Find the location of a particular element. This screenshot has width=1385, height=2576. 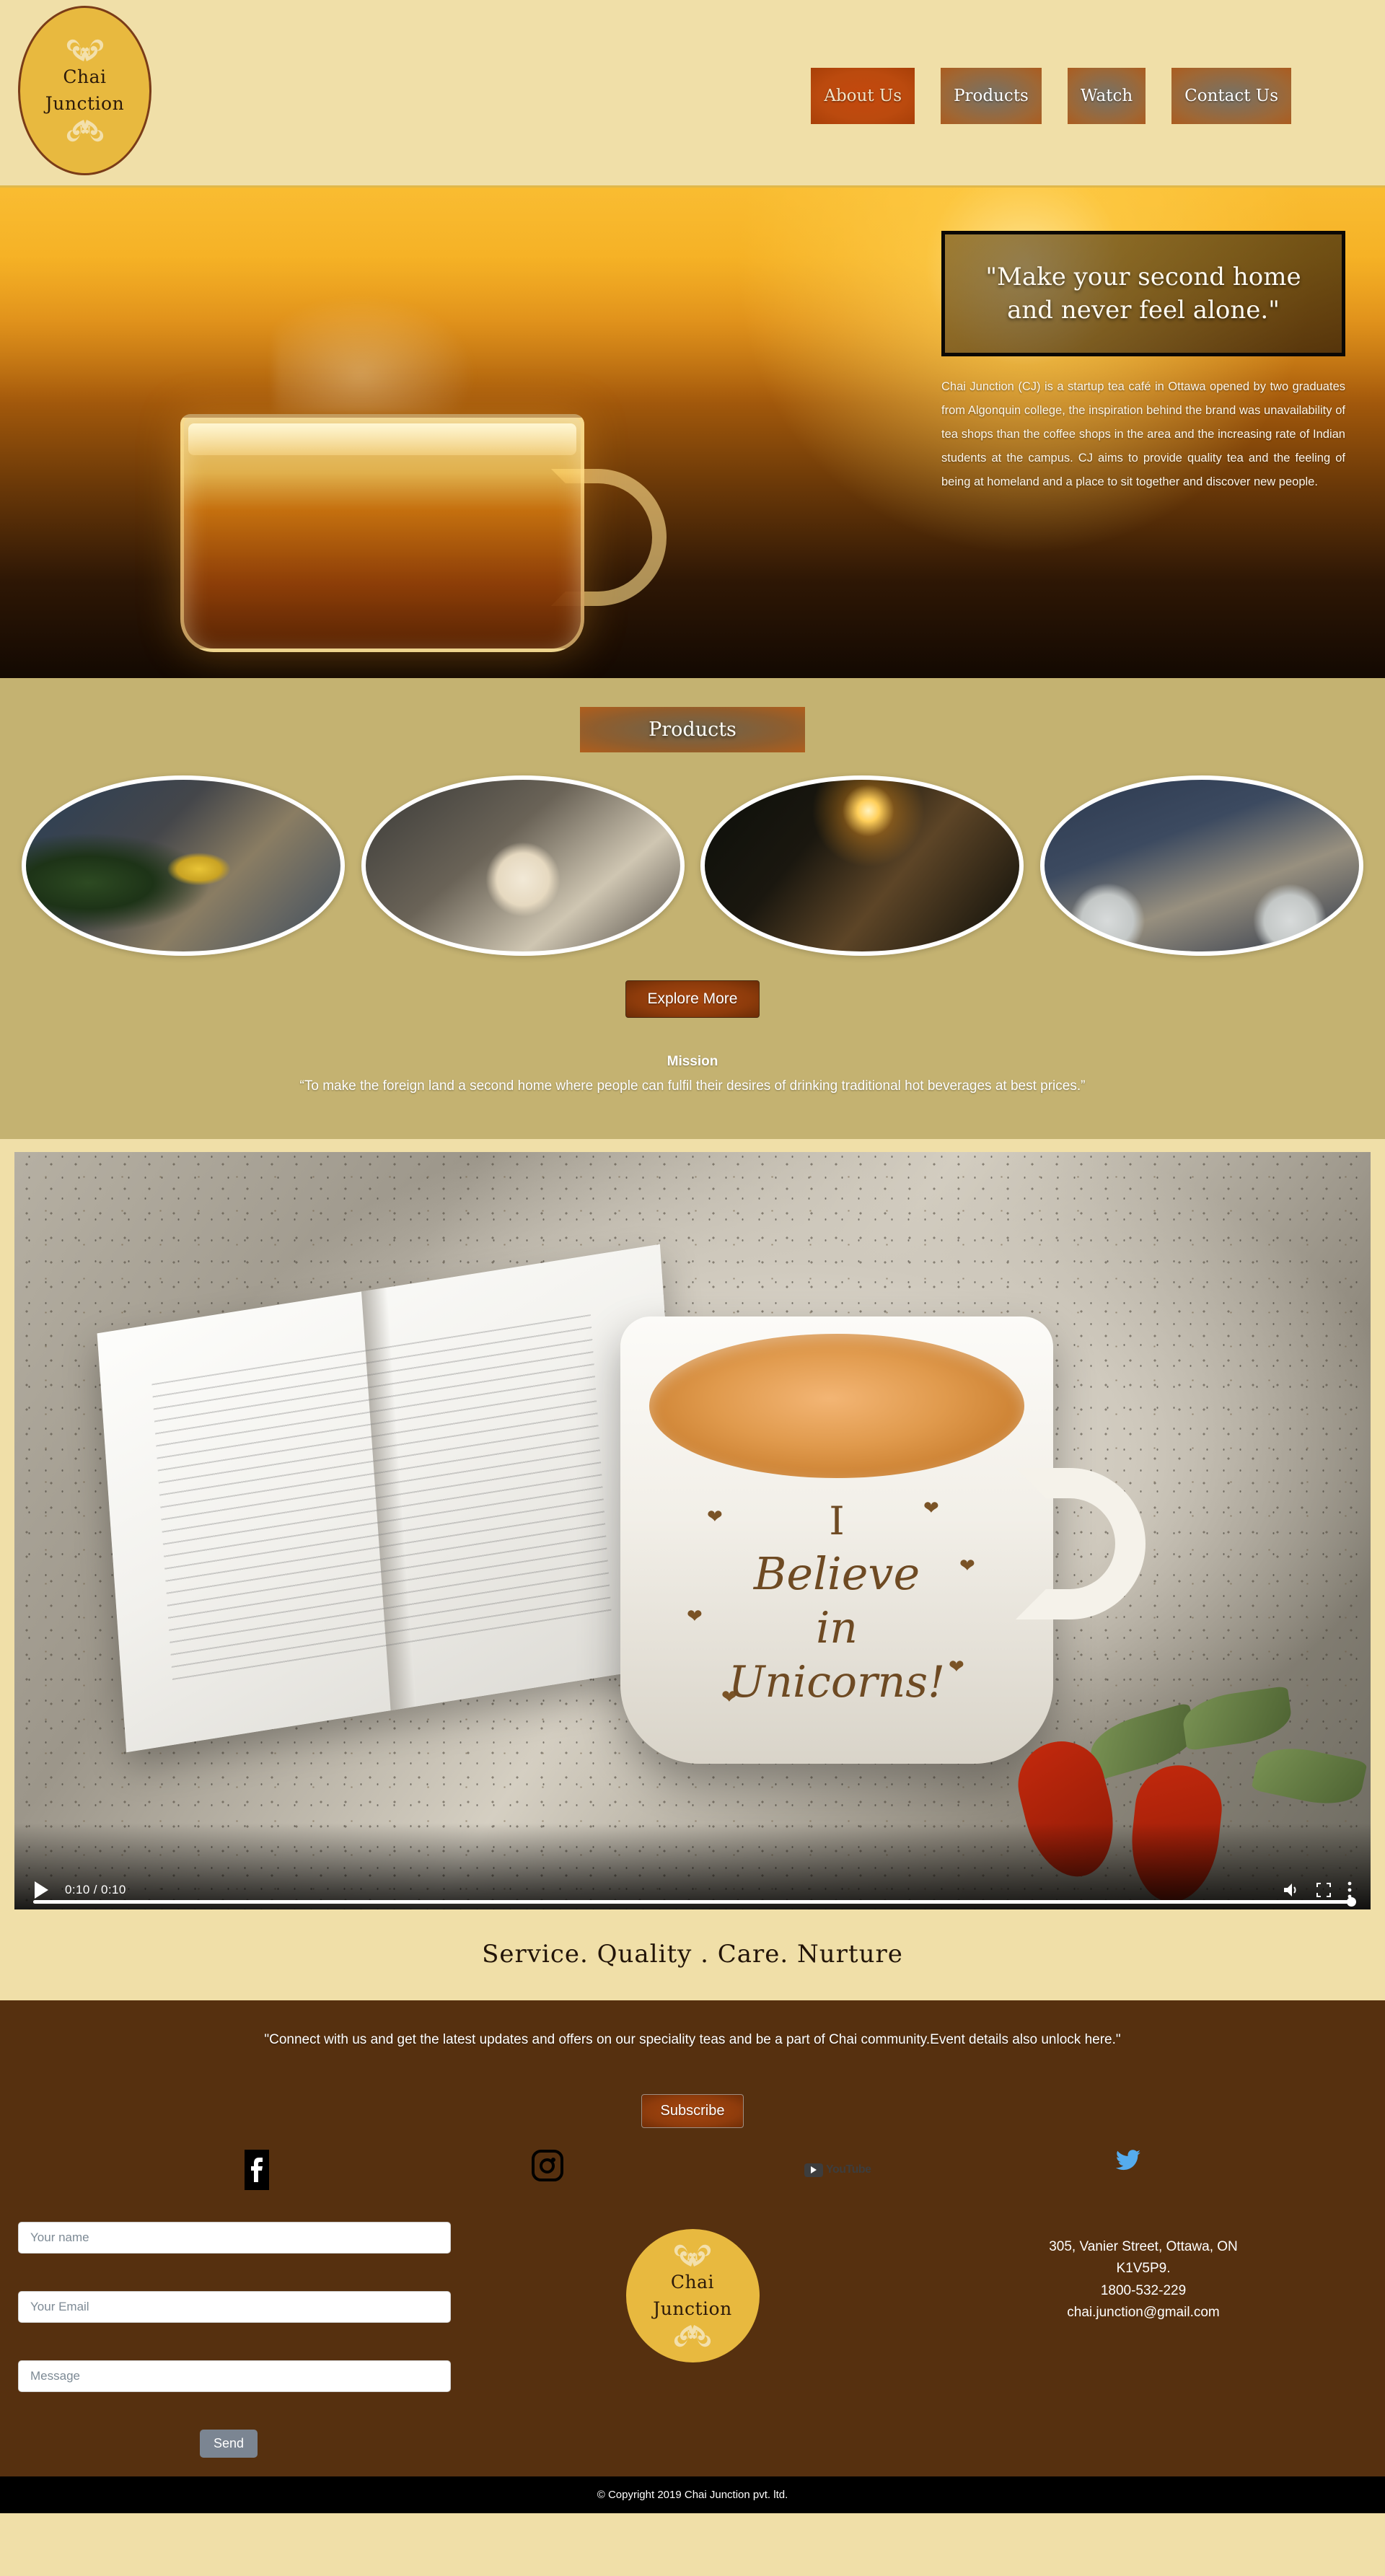

subscribe-button: Subscribe is located at coordinates (692, 2111).